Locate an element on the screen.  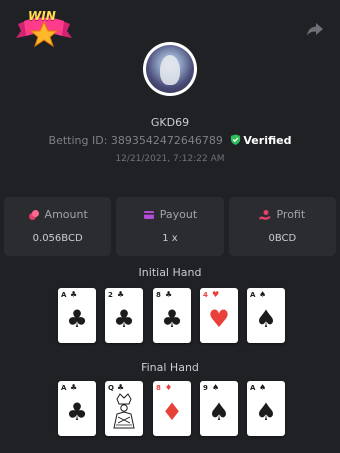
initial-hand: A ♣ ♣ 2 ♣ ♣ 8 ♣ ♣ 4 ♥ ♥ A ♠ ♠ is located at coordinates (170, 316).